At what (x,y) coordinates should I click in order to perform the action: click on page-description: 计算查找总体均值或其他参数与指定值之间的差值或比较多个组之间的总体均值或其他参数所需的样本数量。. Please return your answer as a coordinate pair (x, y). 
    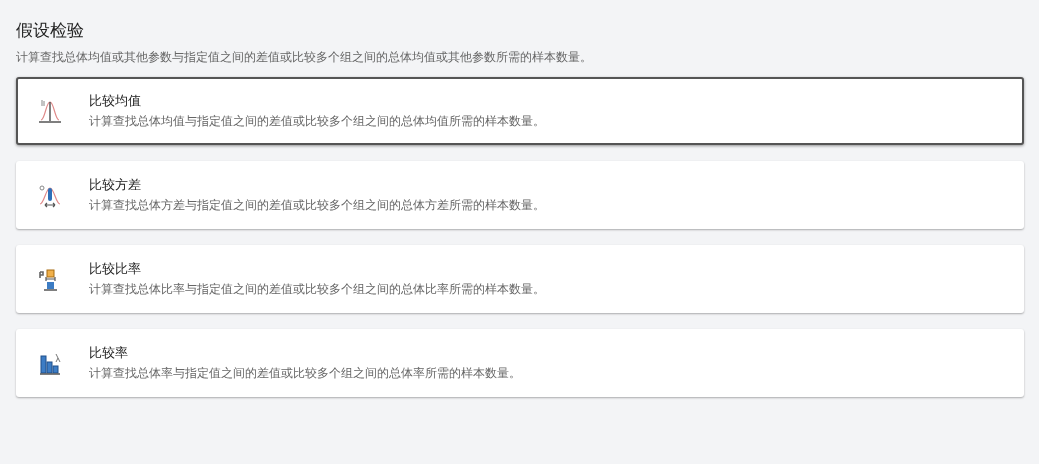
    Looking at the image, I should click on (304, 57).